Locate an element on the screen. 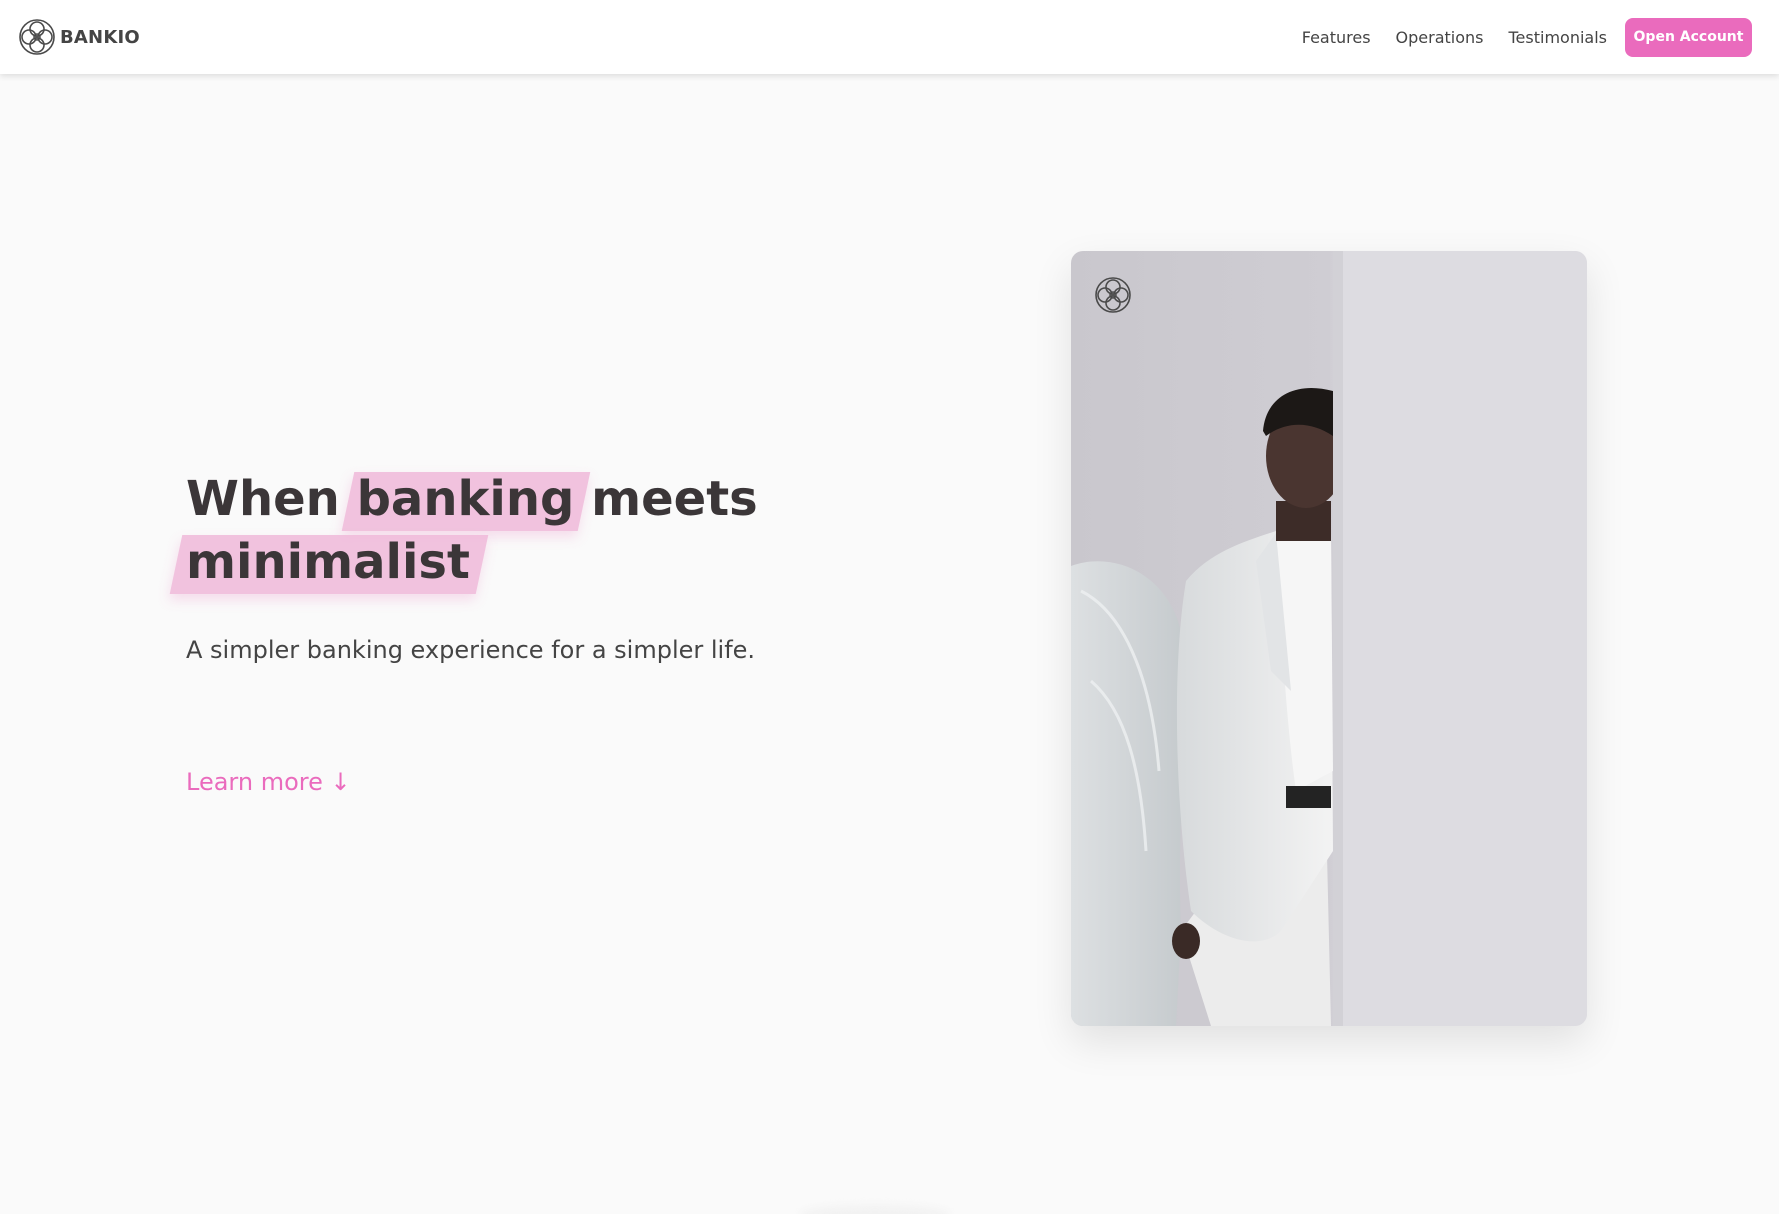  open-account-button: Open Account is located at coordinates (1688, 37).